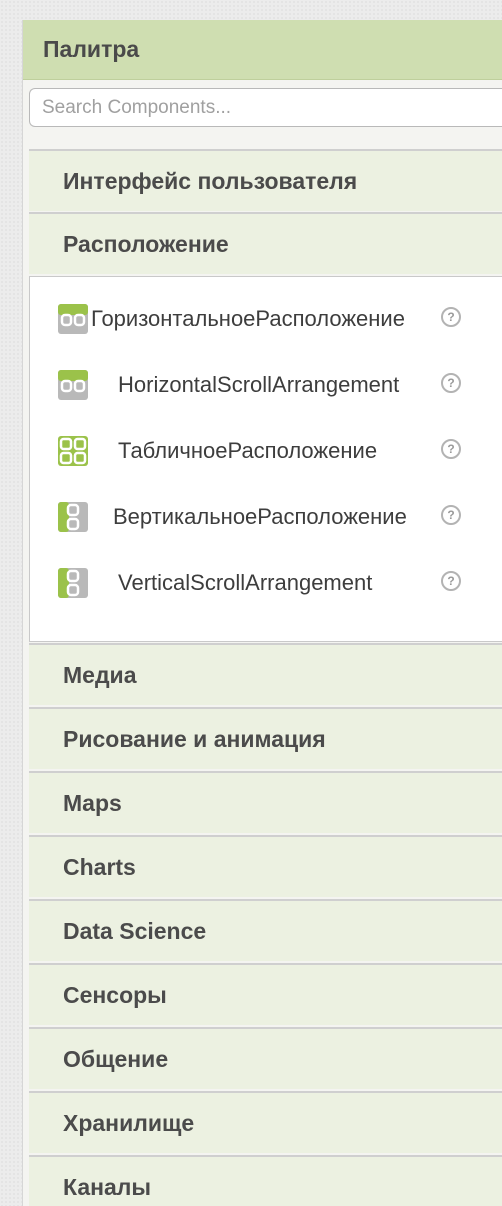 This screenshot has height=1206, width=502. What do you see at coordinates (265, 866) in the screenshot?
I see `category-charts: Charts` at bounding box center [265, 866].